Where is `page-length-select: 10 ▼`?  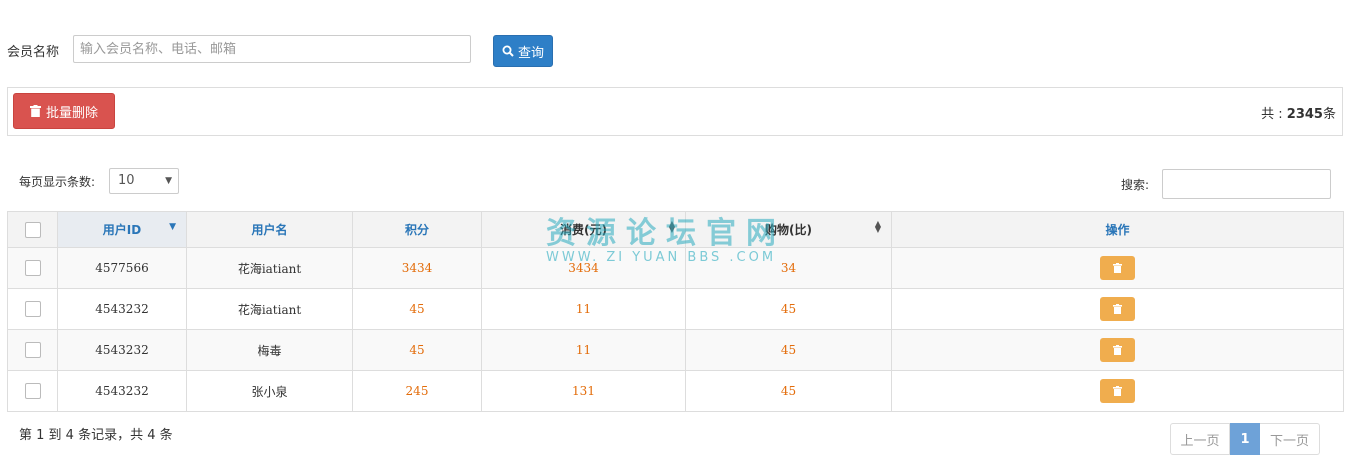
page-length-select: 10 ▼ is located at coordinates (144, 181).